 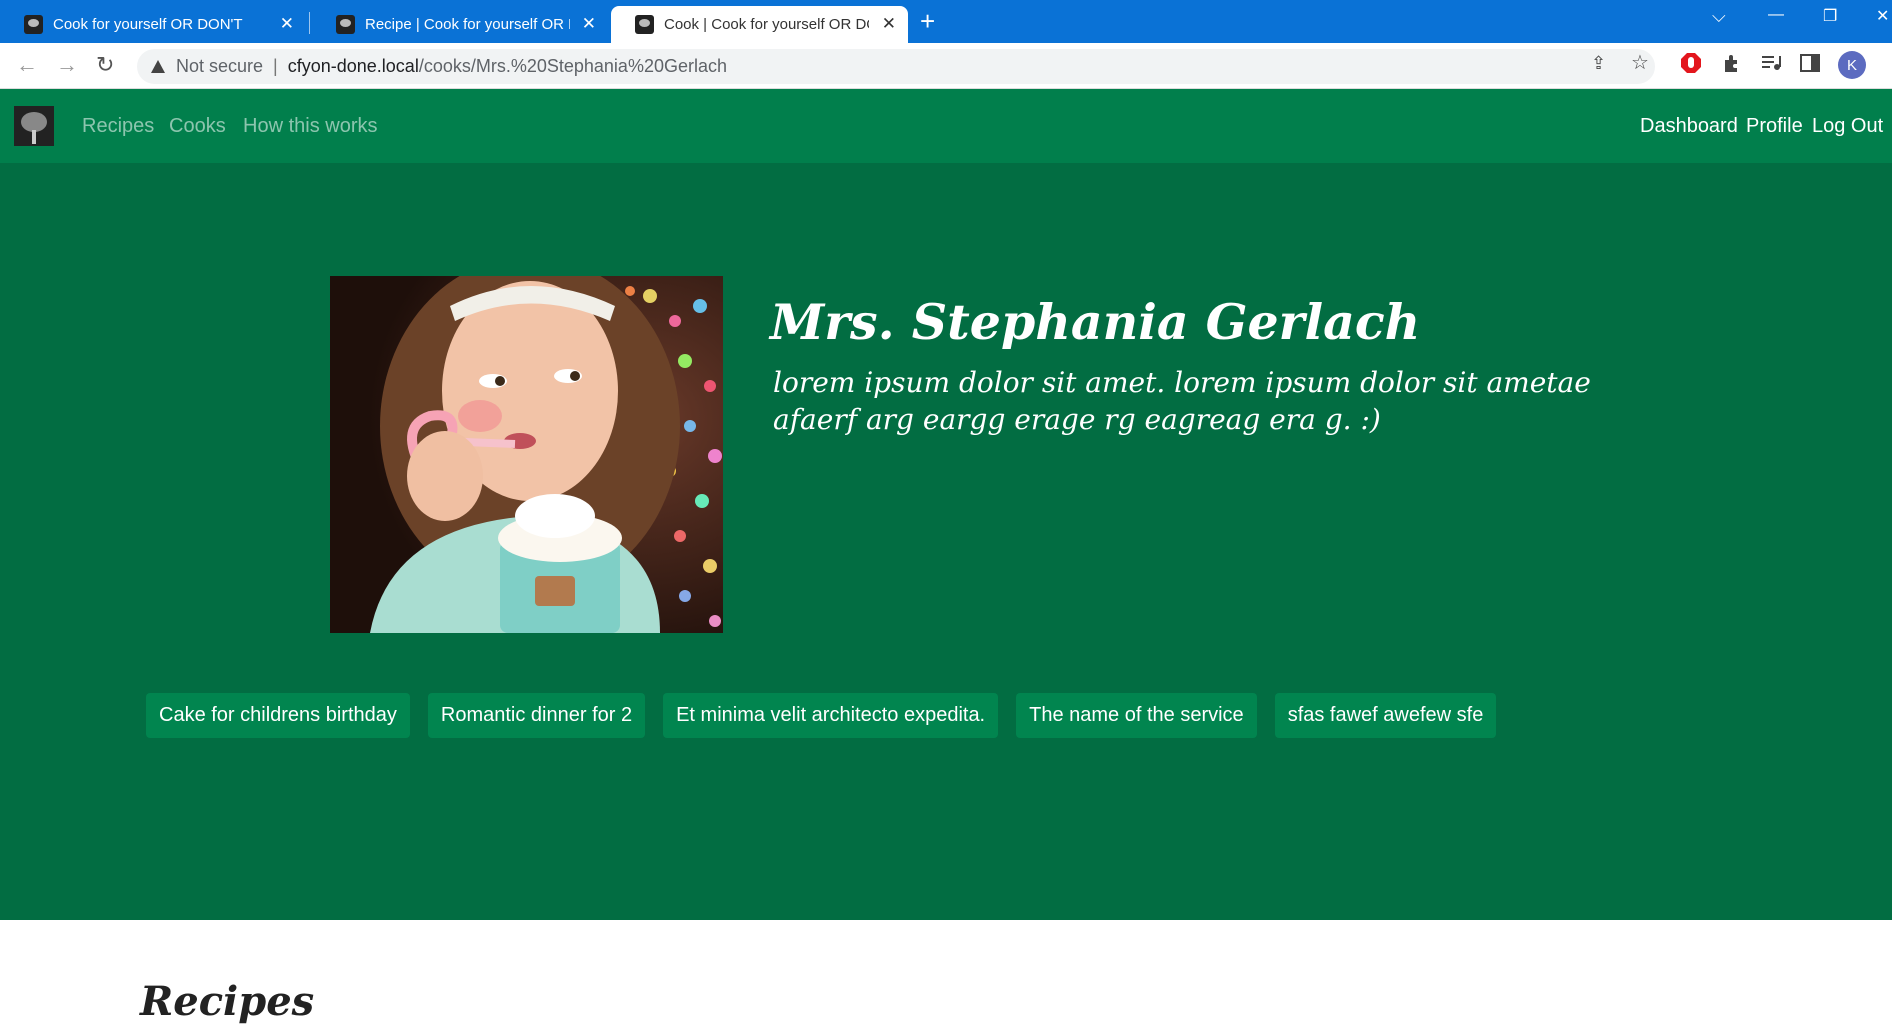 I want to click on tab-search-chevron-icon: ⌵, so click(x=1719, y=16).